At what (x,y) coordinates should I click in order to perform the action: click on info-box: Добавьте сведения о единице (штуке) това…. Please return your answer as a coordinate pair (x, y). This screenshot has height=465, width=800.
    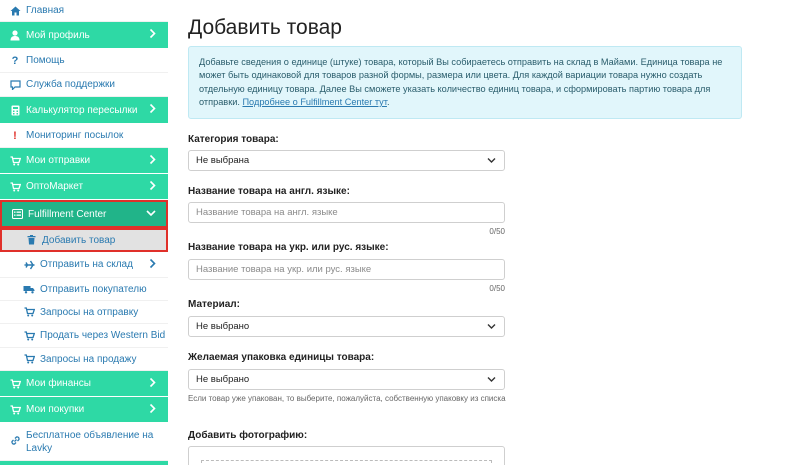
    Looking at the image, I should click on (465, 82).